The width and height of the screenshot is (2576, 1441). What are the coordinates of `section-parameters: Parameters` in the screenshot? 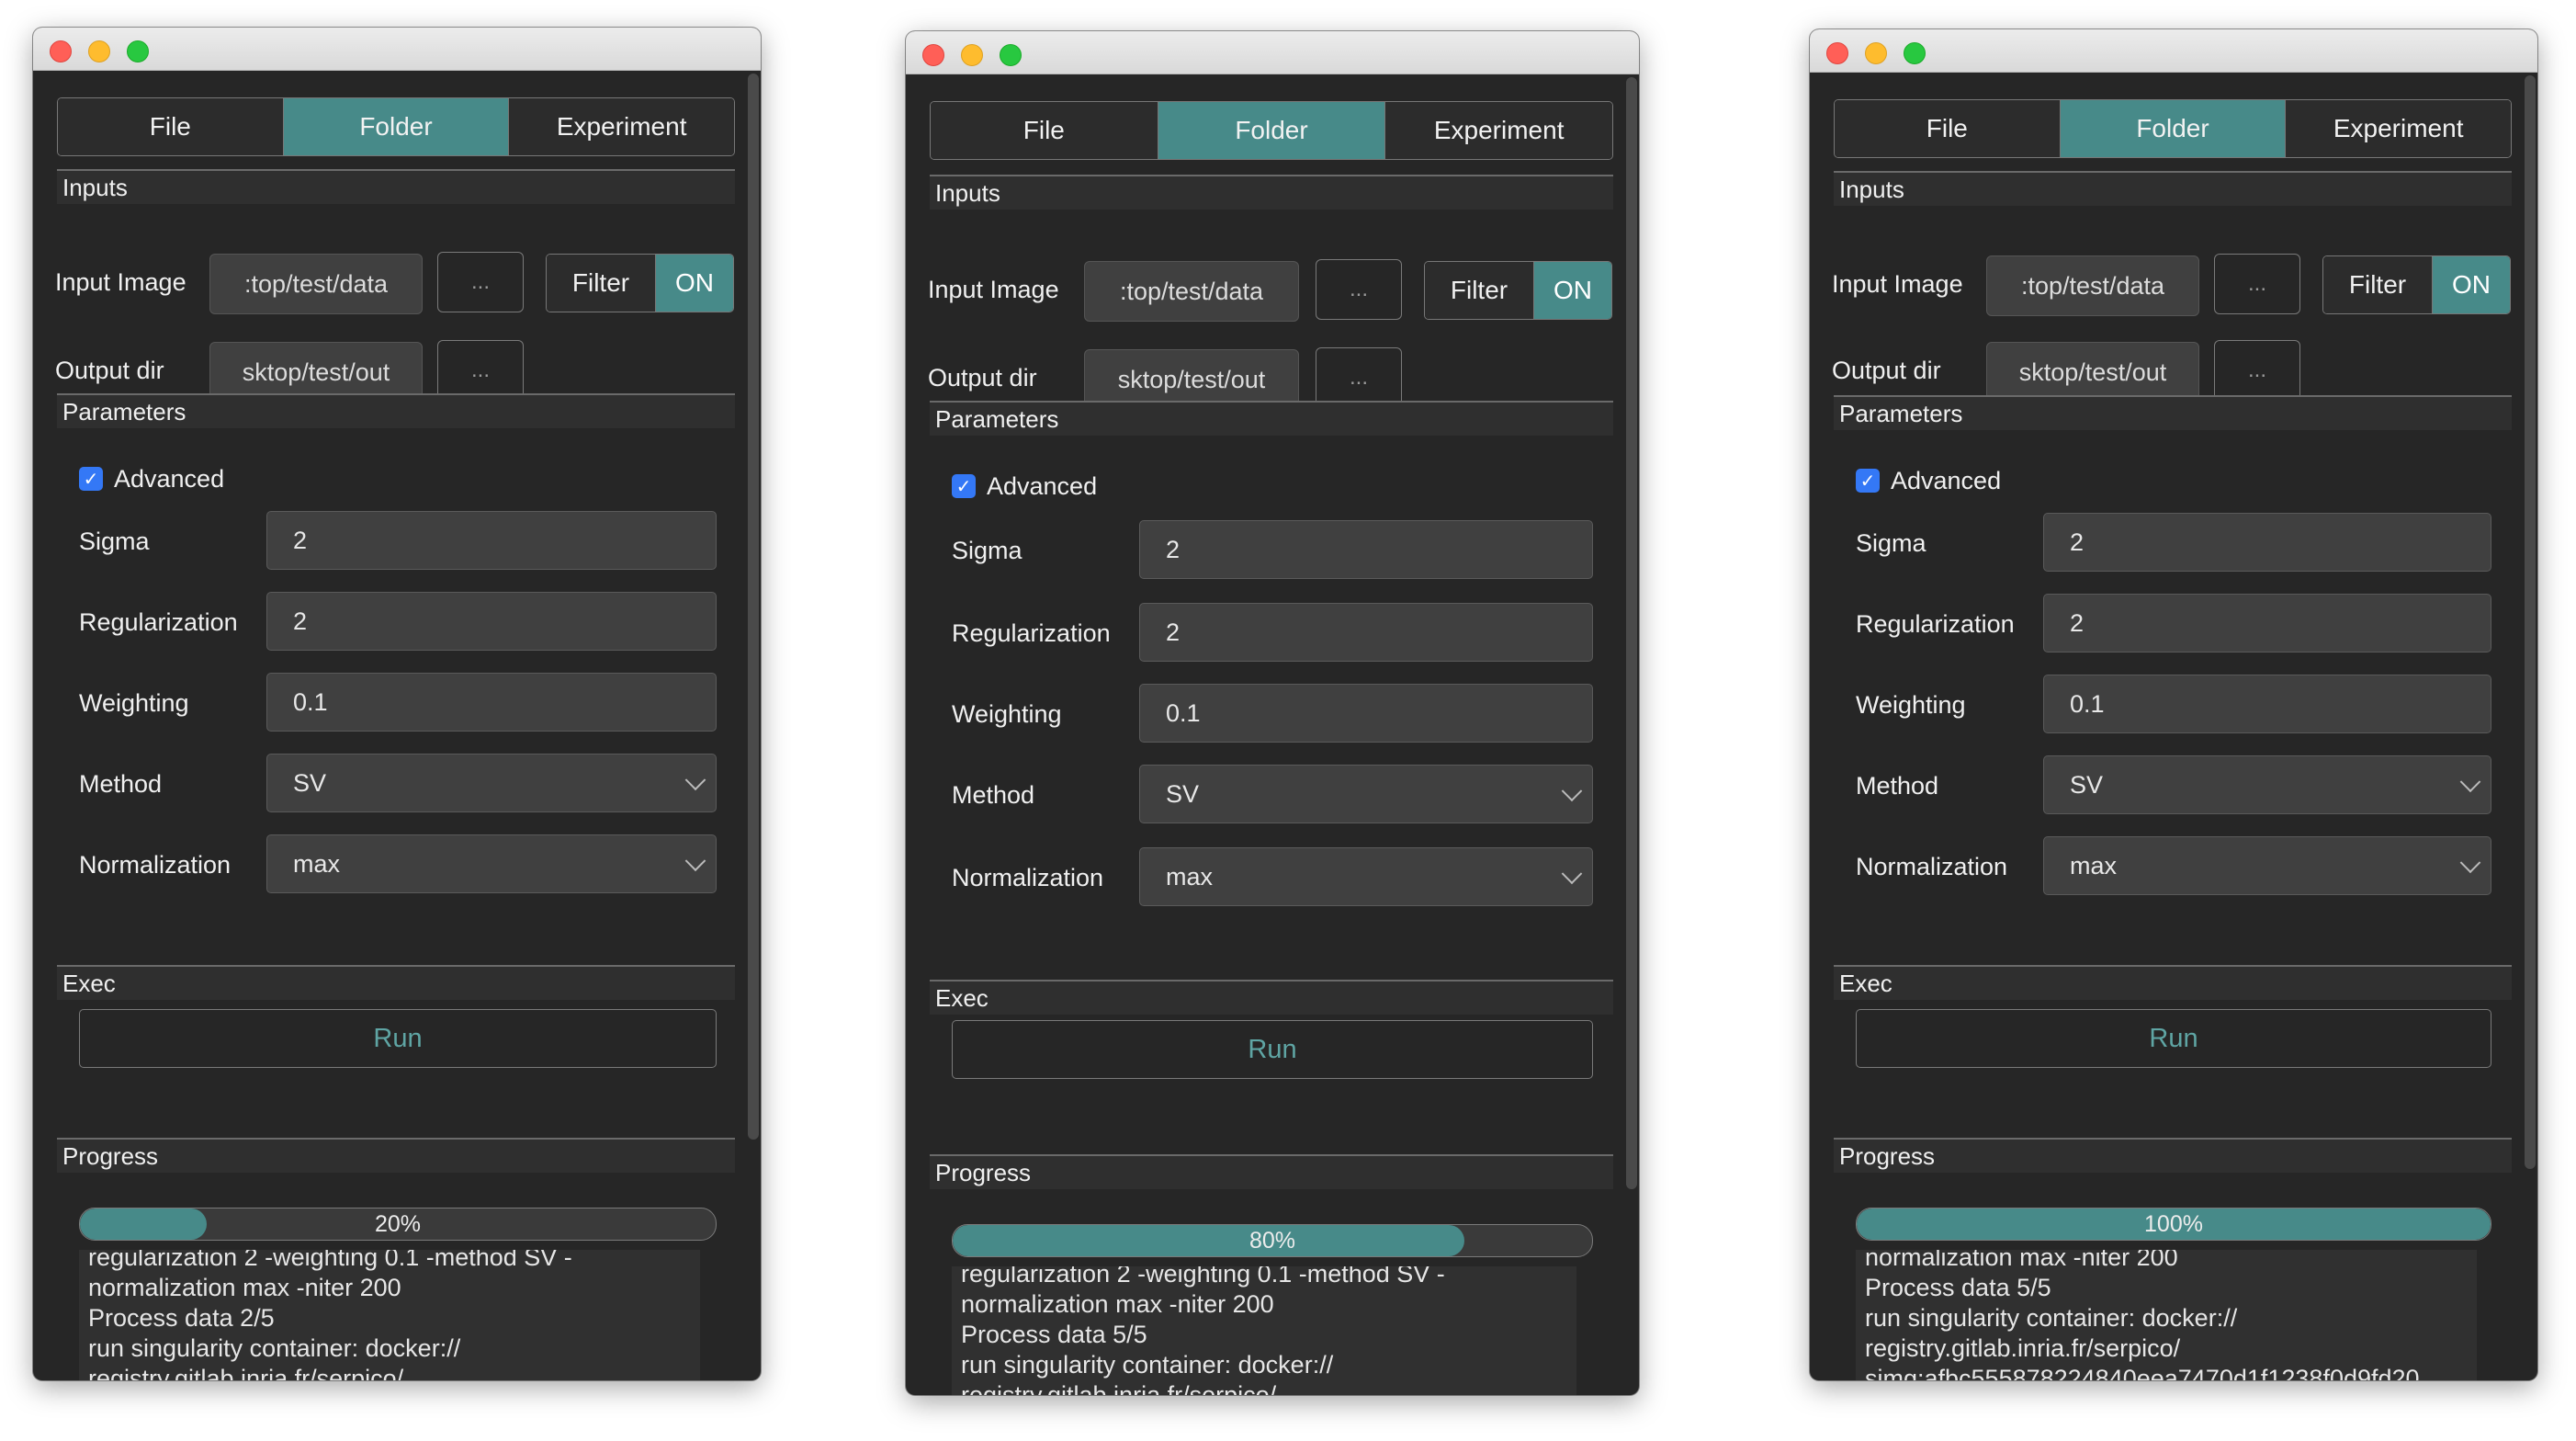 It's located at (1271, 419).